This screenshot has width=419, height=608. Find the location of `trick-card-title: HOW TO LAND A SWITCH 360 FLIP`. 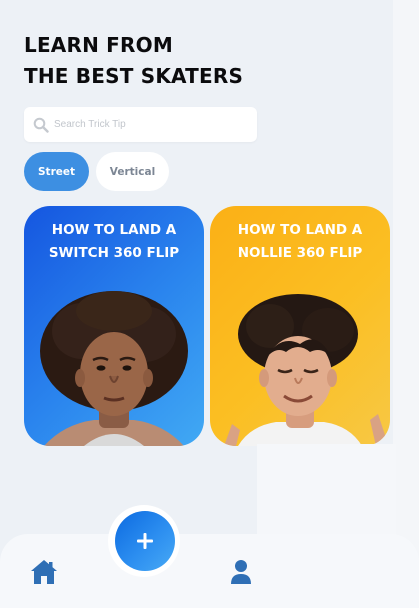

trick-card-title: HOW TO LAND A SWITCH 360 FLIP is located at coordinates (114, 241).